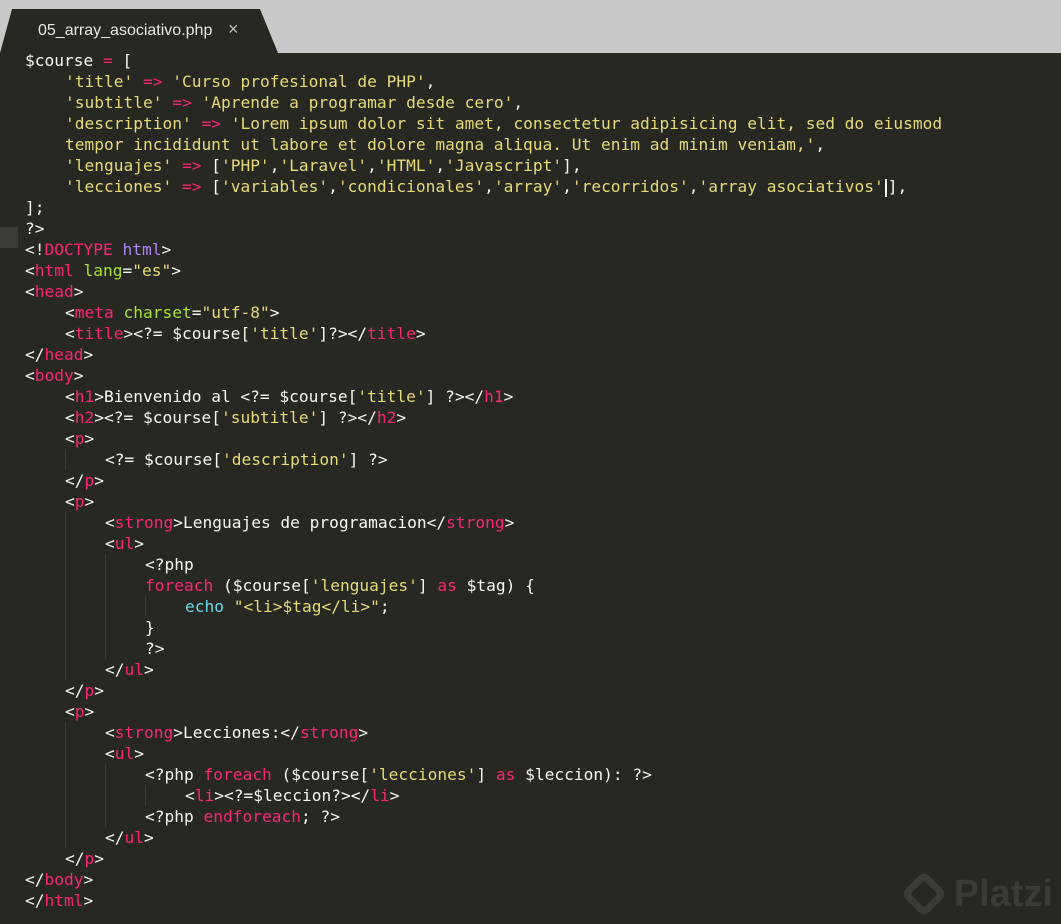 The height and width of the screenshot is (924, 1061). Describe the element at coordinates (483, 270) in the screenshot. I see `code-line: <html lang="es">` at that location.